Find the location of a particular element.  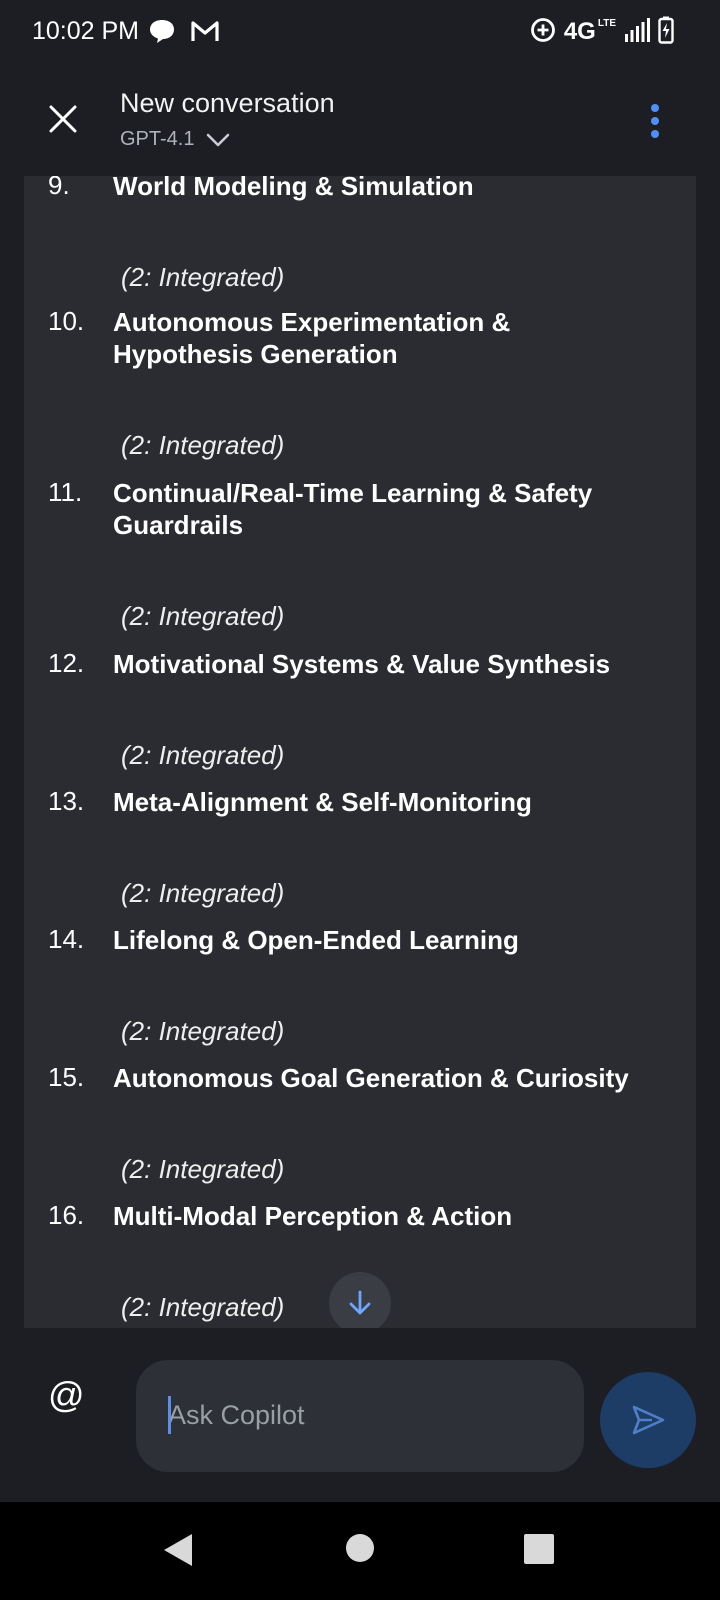

gmail-icon is located at coordinates (205, 33).